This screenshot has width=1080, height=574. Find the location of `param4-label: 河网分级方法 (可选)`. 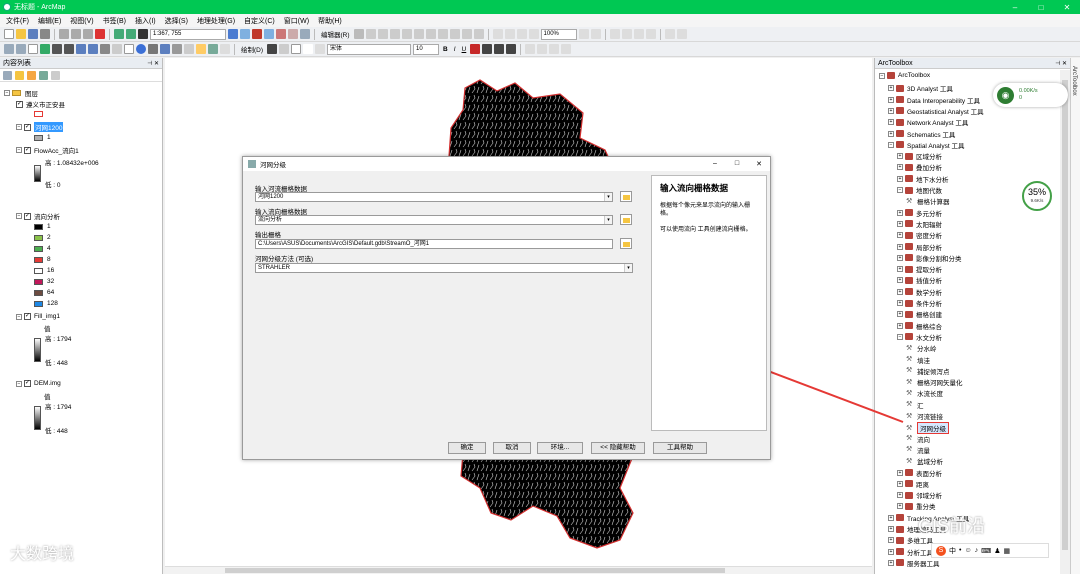

param4-label: 河网分级方法 (可选) is located at coordinates (284, 259).